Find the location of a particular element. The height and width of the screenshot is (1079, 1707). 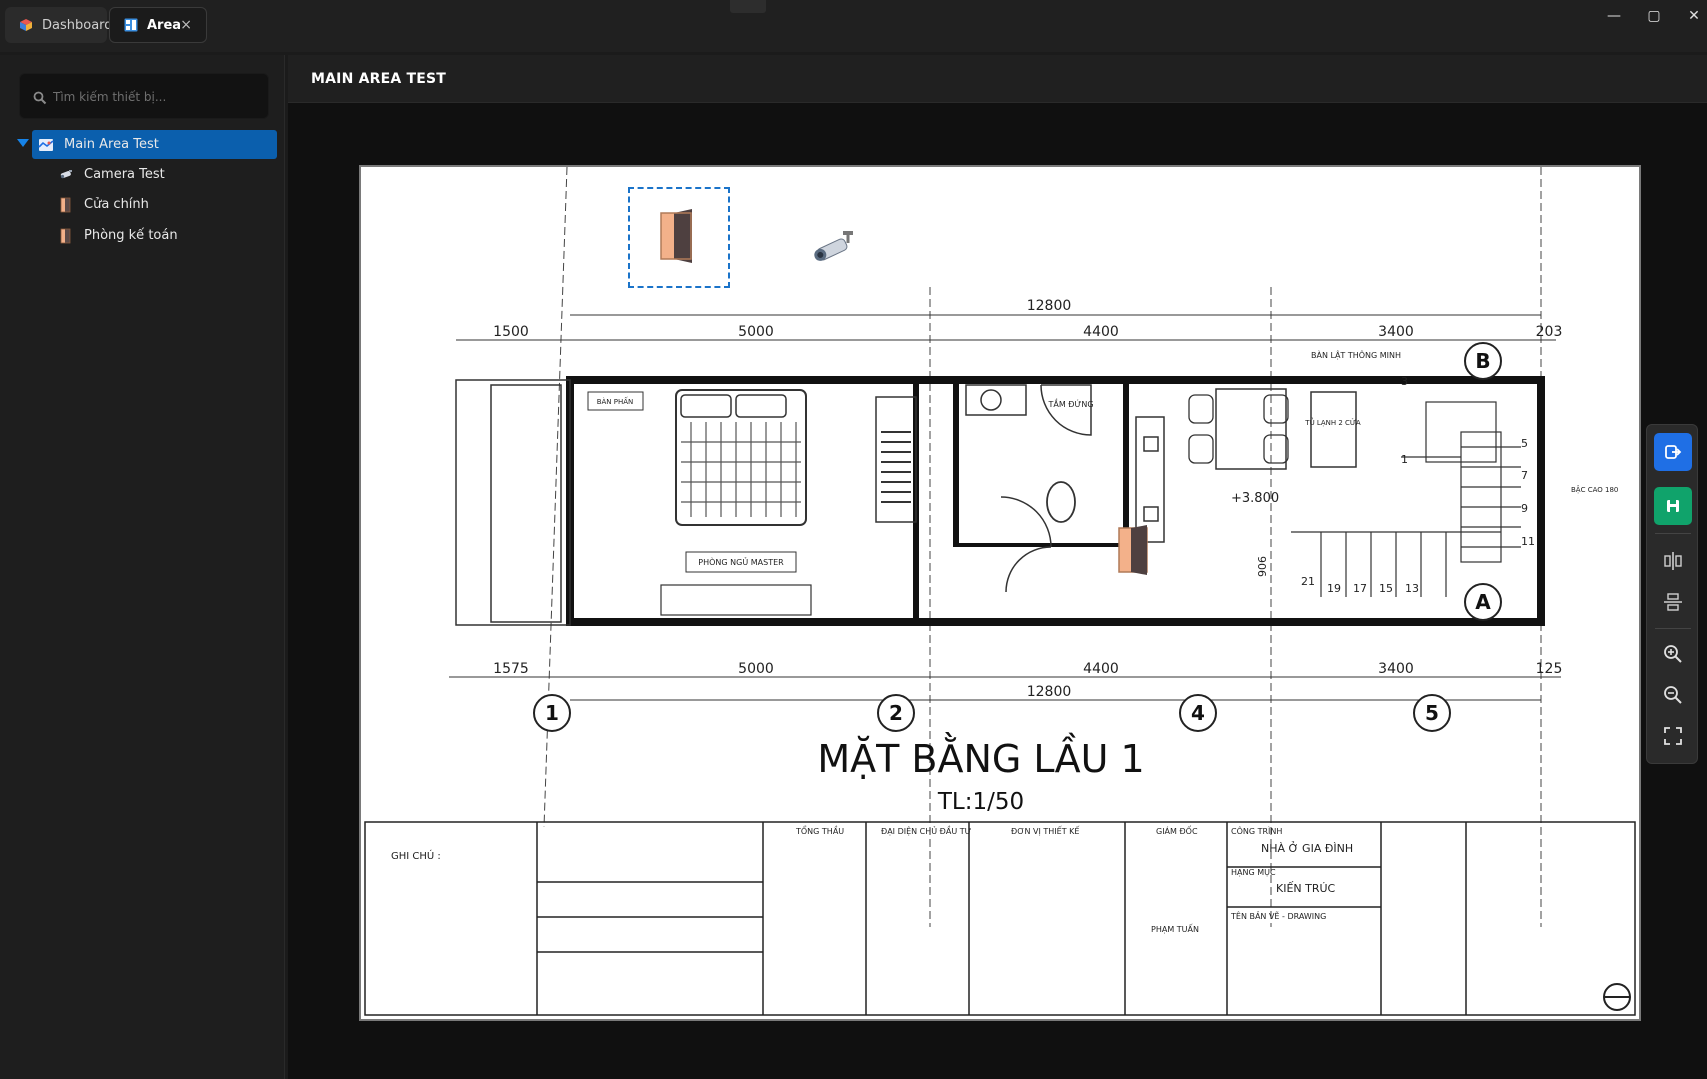

device-marker-camera is located at coordinates (834, 247).